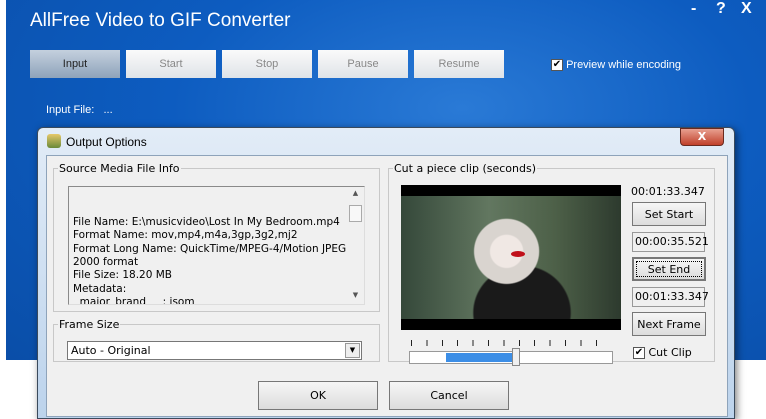  Describe the element at coordinates (668, 191) in the screenshot. I see `current-time: 00:01:33.347` at that location.